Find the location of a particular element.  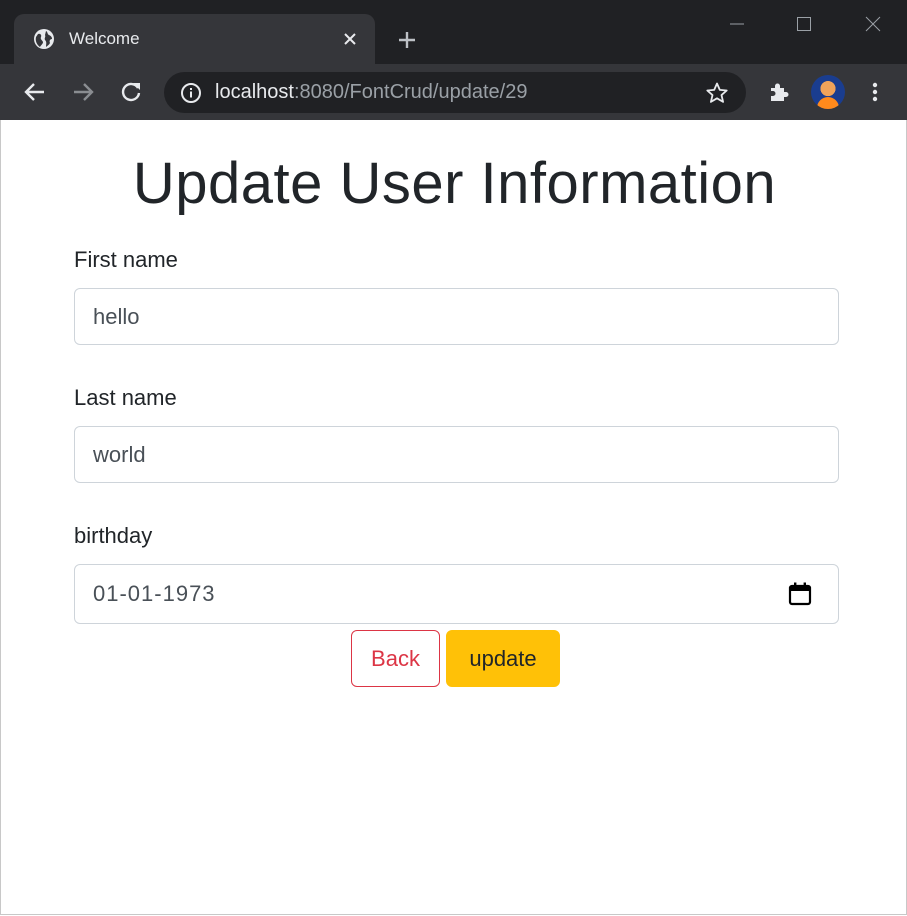

back-arrow-icon is located at coordinates (35, 92).